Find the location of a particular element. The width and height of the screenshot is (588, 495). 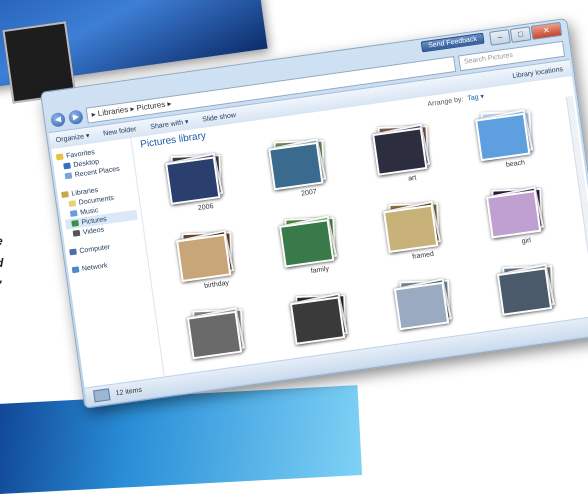

photo-stack: framed is located at coordinates (419, 231).